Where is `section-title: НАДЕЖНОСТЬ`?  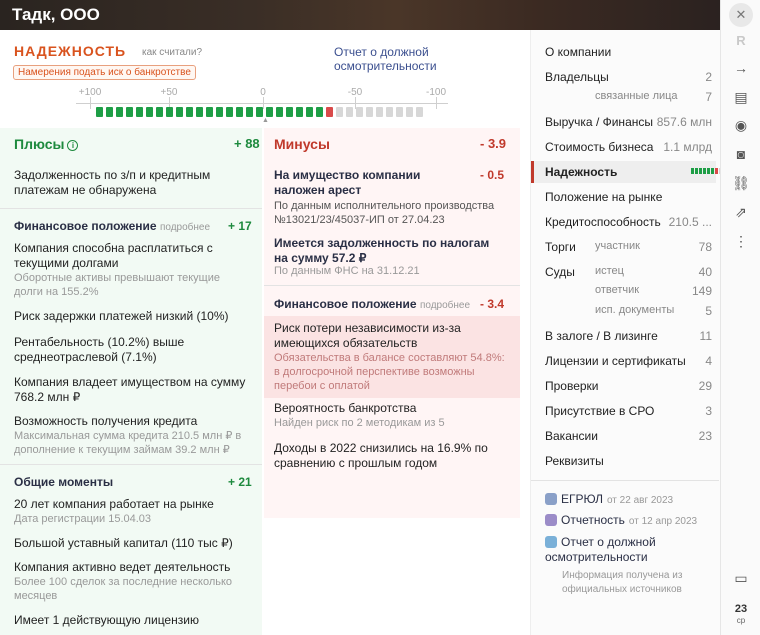
section-title: НАДЕЖНОСТЬ is located at coordinates (70, 51).